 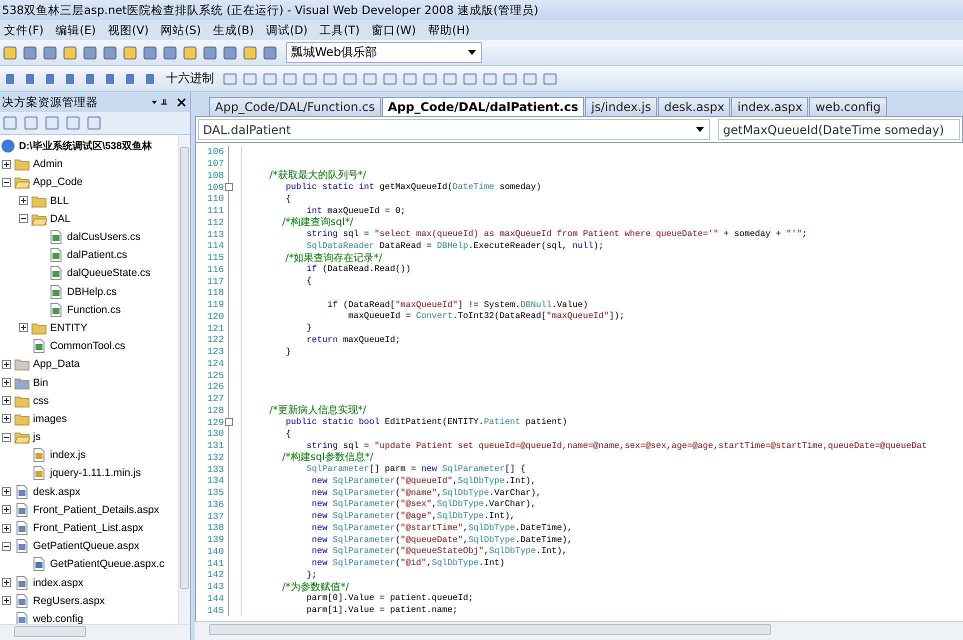 I want to click on menu-item: 工具(T), so click(x=342, y=30).